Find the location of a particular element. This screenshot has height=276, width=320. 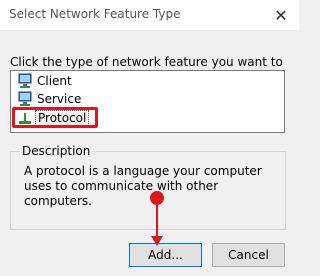

title-bar: Select Network Feature Type ✕ is located at coordinates (149, 15).